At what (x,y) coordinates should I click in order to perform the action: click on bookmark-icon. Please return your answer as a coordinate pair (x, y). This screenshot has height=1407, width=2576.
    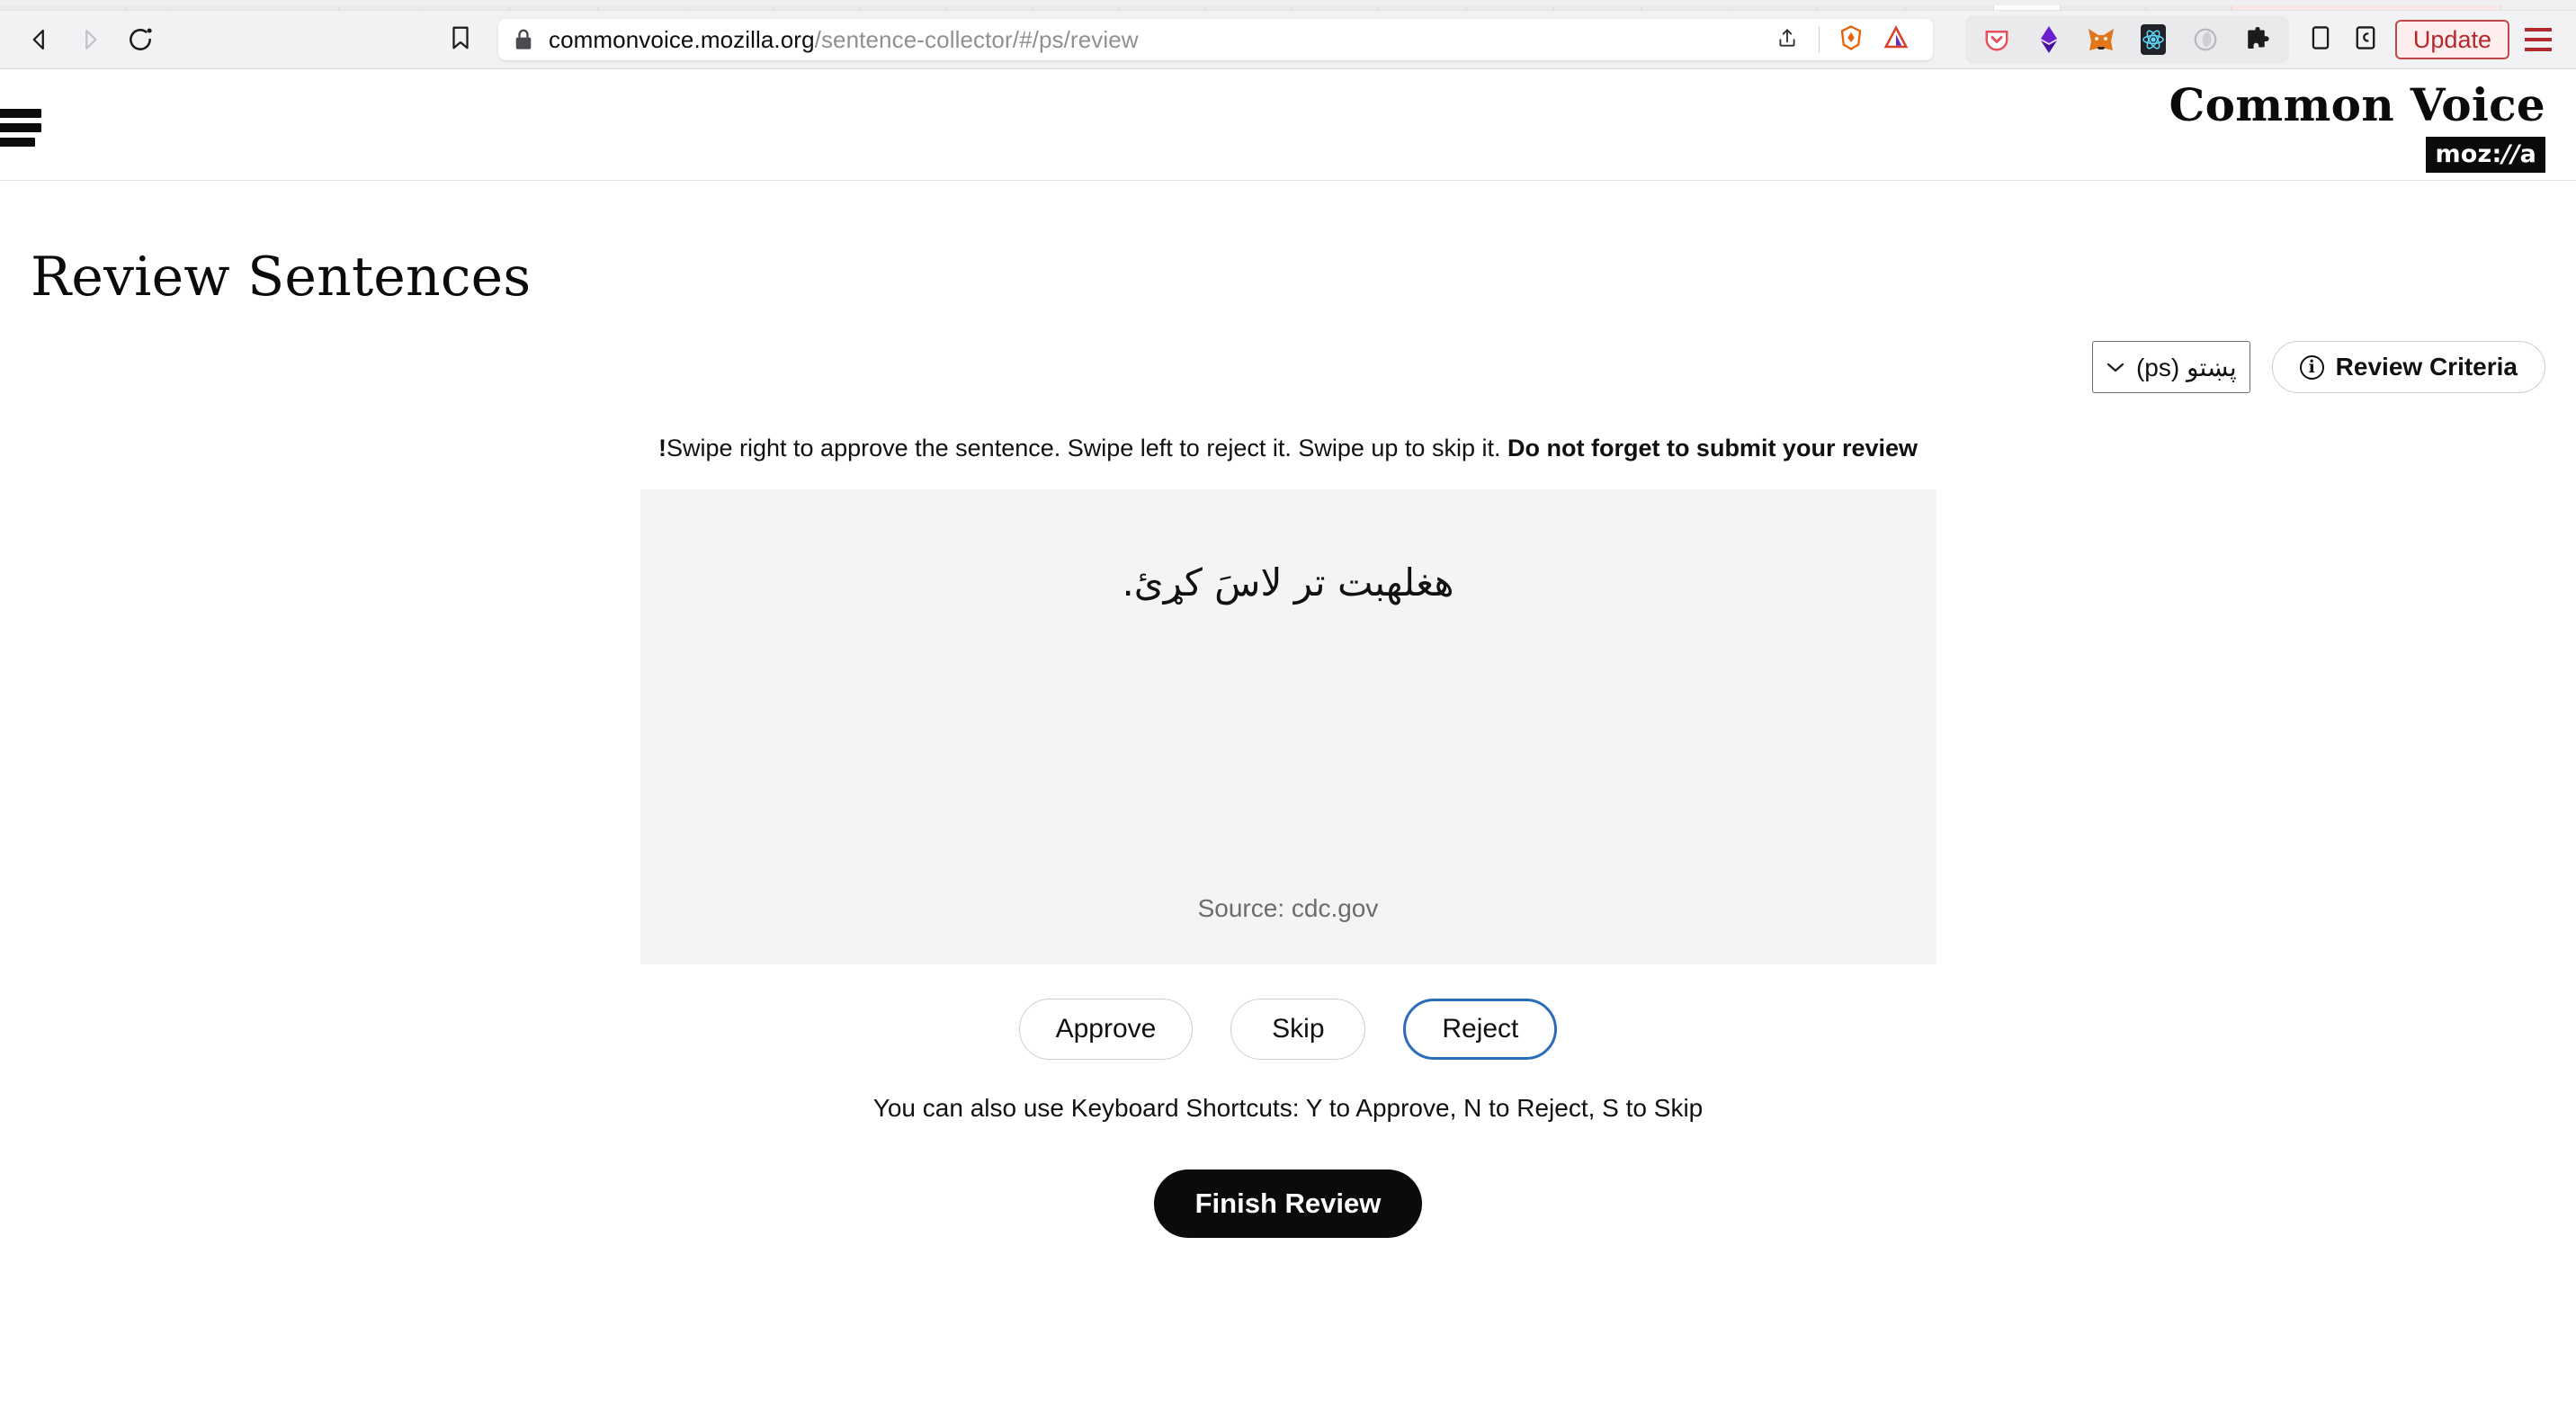
    Looking at the image, I should click on (460, 40).